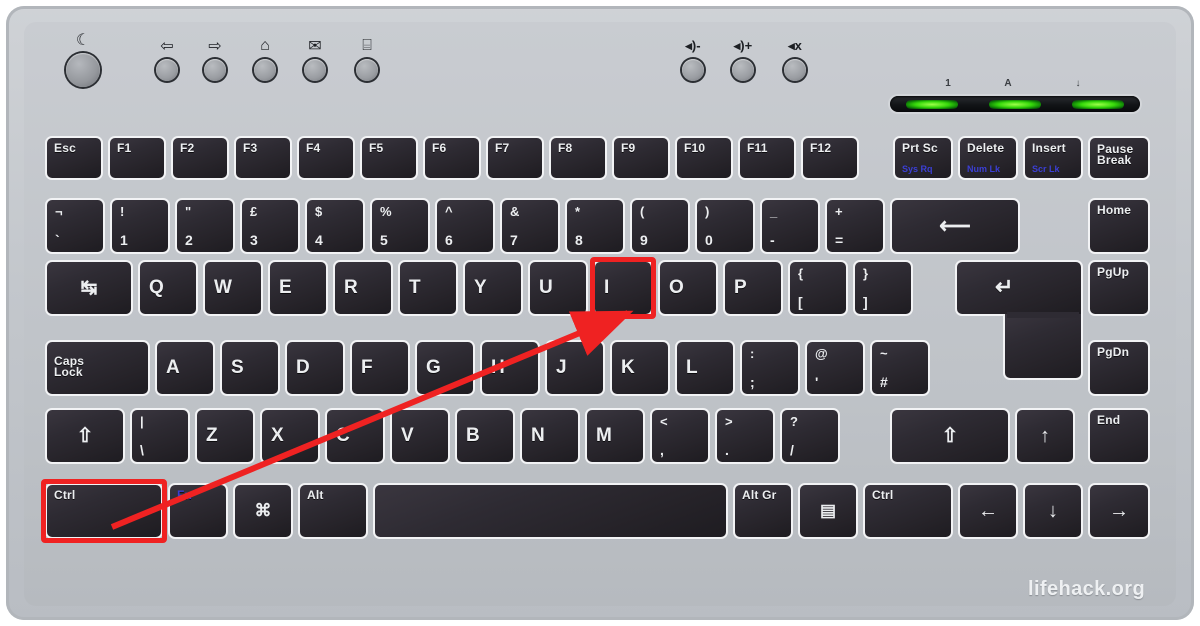 This screenshot has width=1200, height=626. I want to click on key-print-screen: Prt Sc Sys Rq, so click(923, 158).